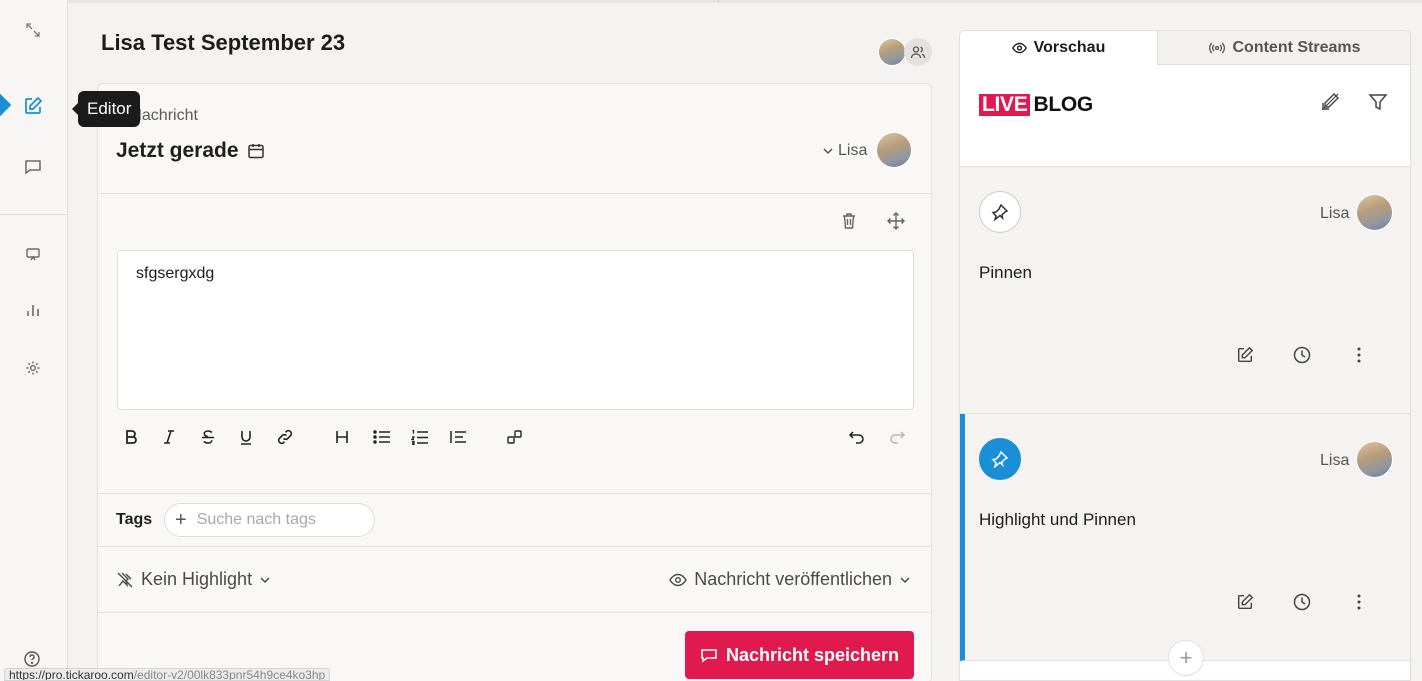 The image size is (1422, 681). I want to click on tags-row: Tags + Suche nach tags, so click(514, 520).